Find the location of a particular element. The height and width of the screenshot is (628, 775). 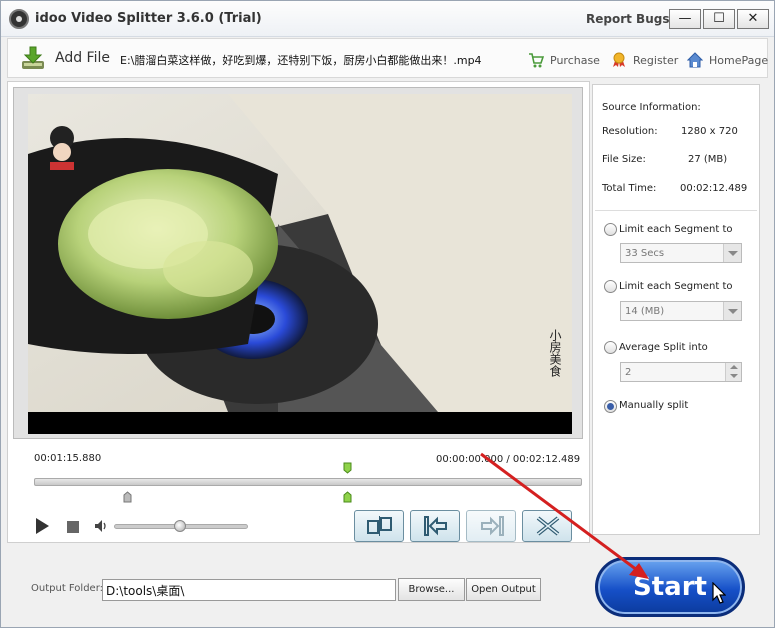

register-link: Register is located at coordinates (644, 60).